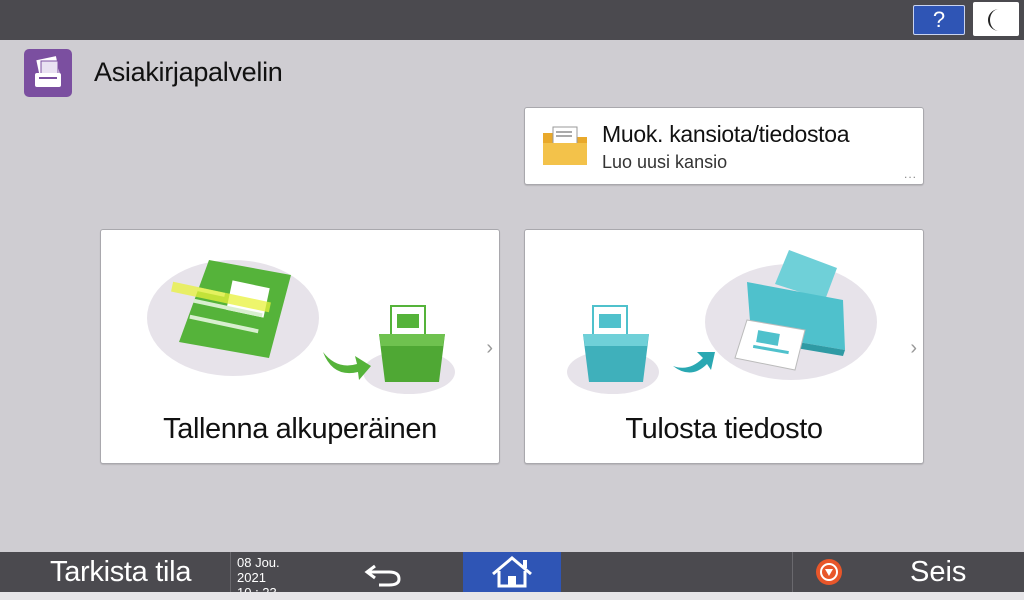 The width and height of the screenshot is (1024, 600). What do you see at coordinates (792, 572) in the screenshot?
I see `divider` at bounding box center [792, 572].